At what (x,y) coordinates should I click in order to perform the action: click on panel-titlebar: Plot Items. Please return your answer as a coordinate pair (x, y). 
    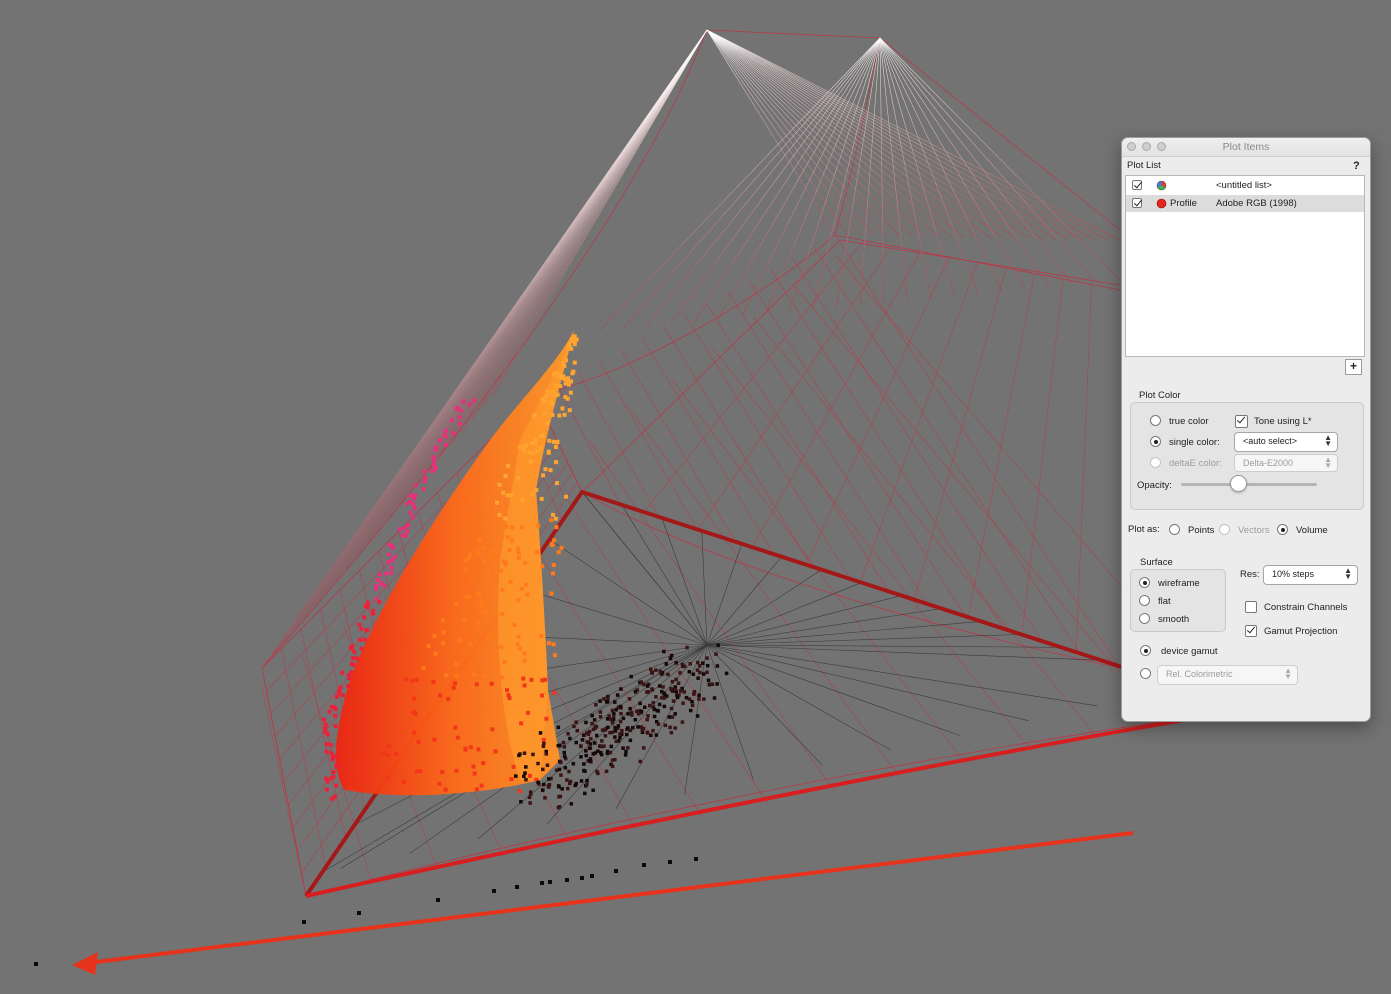
    Looking at the image, I should click on (1246, 147).